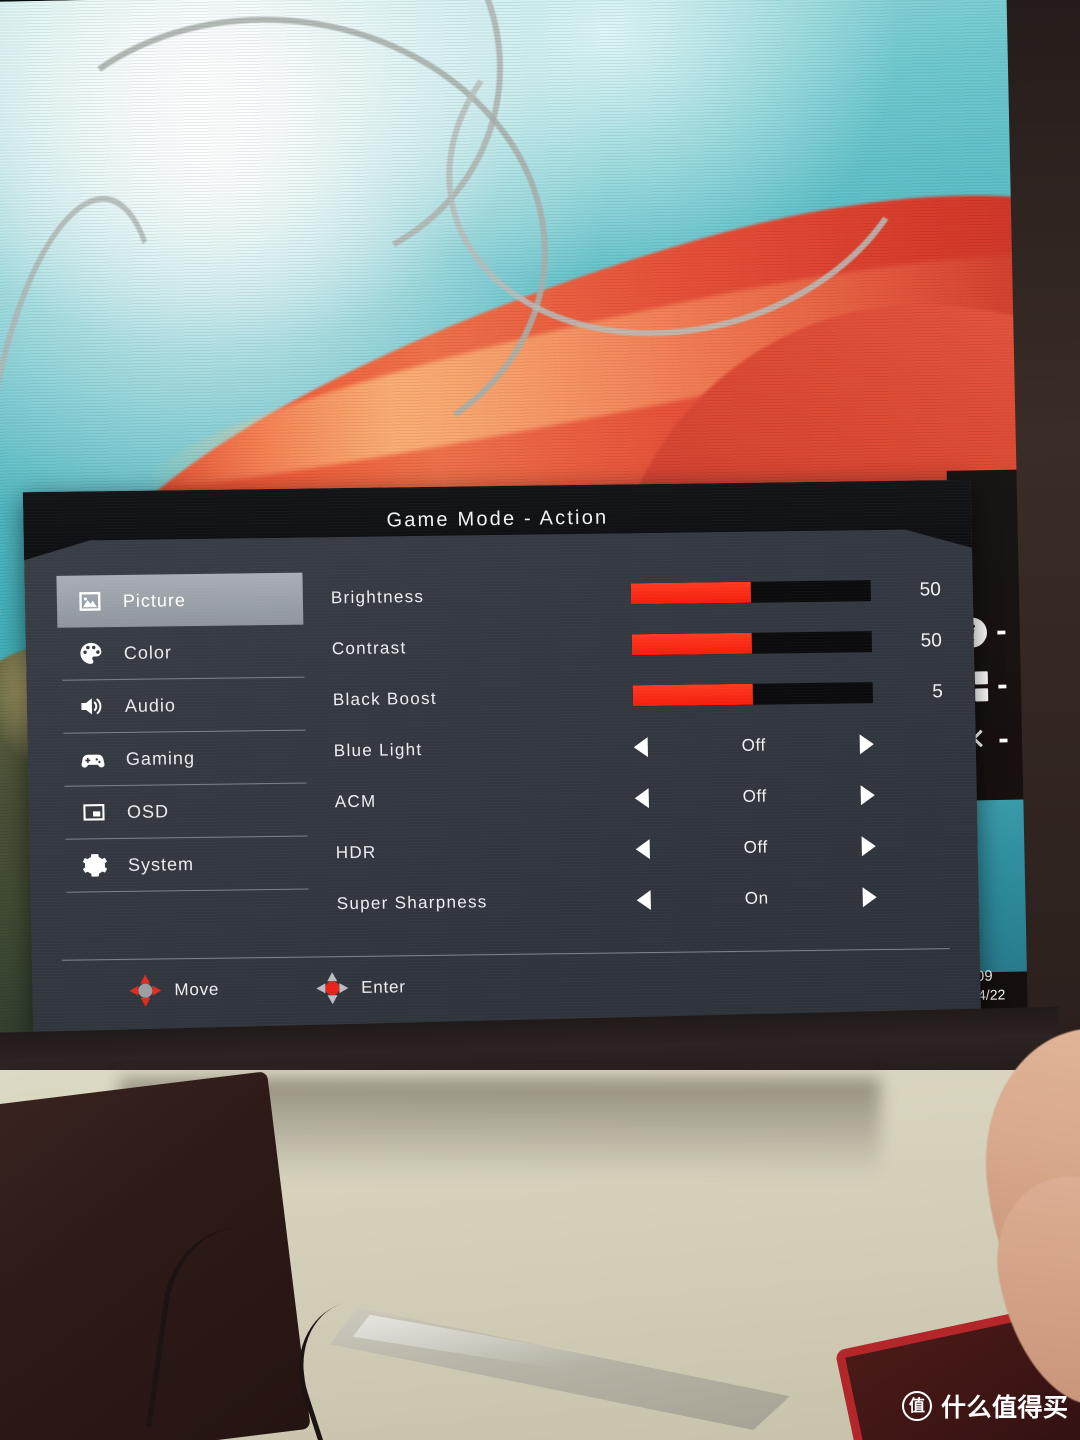  What do you see at coordinates (150, 705) in the screenshot?
I see `sidebar-item-label: Audio` at bounding box center [150, 705].